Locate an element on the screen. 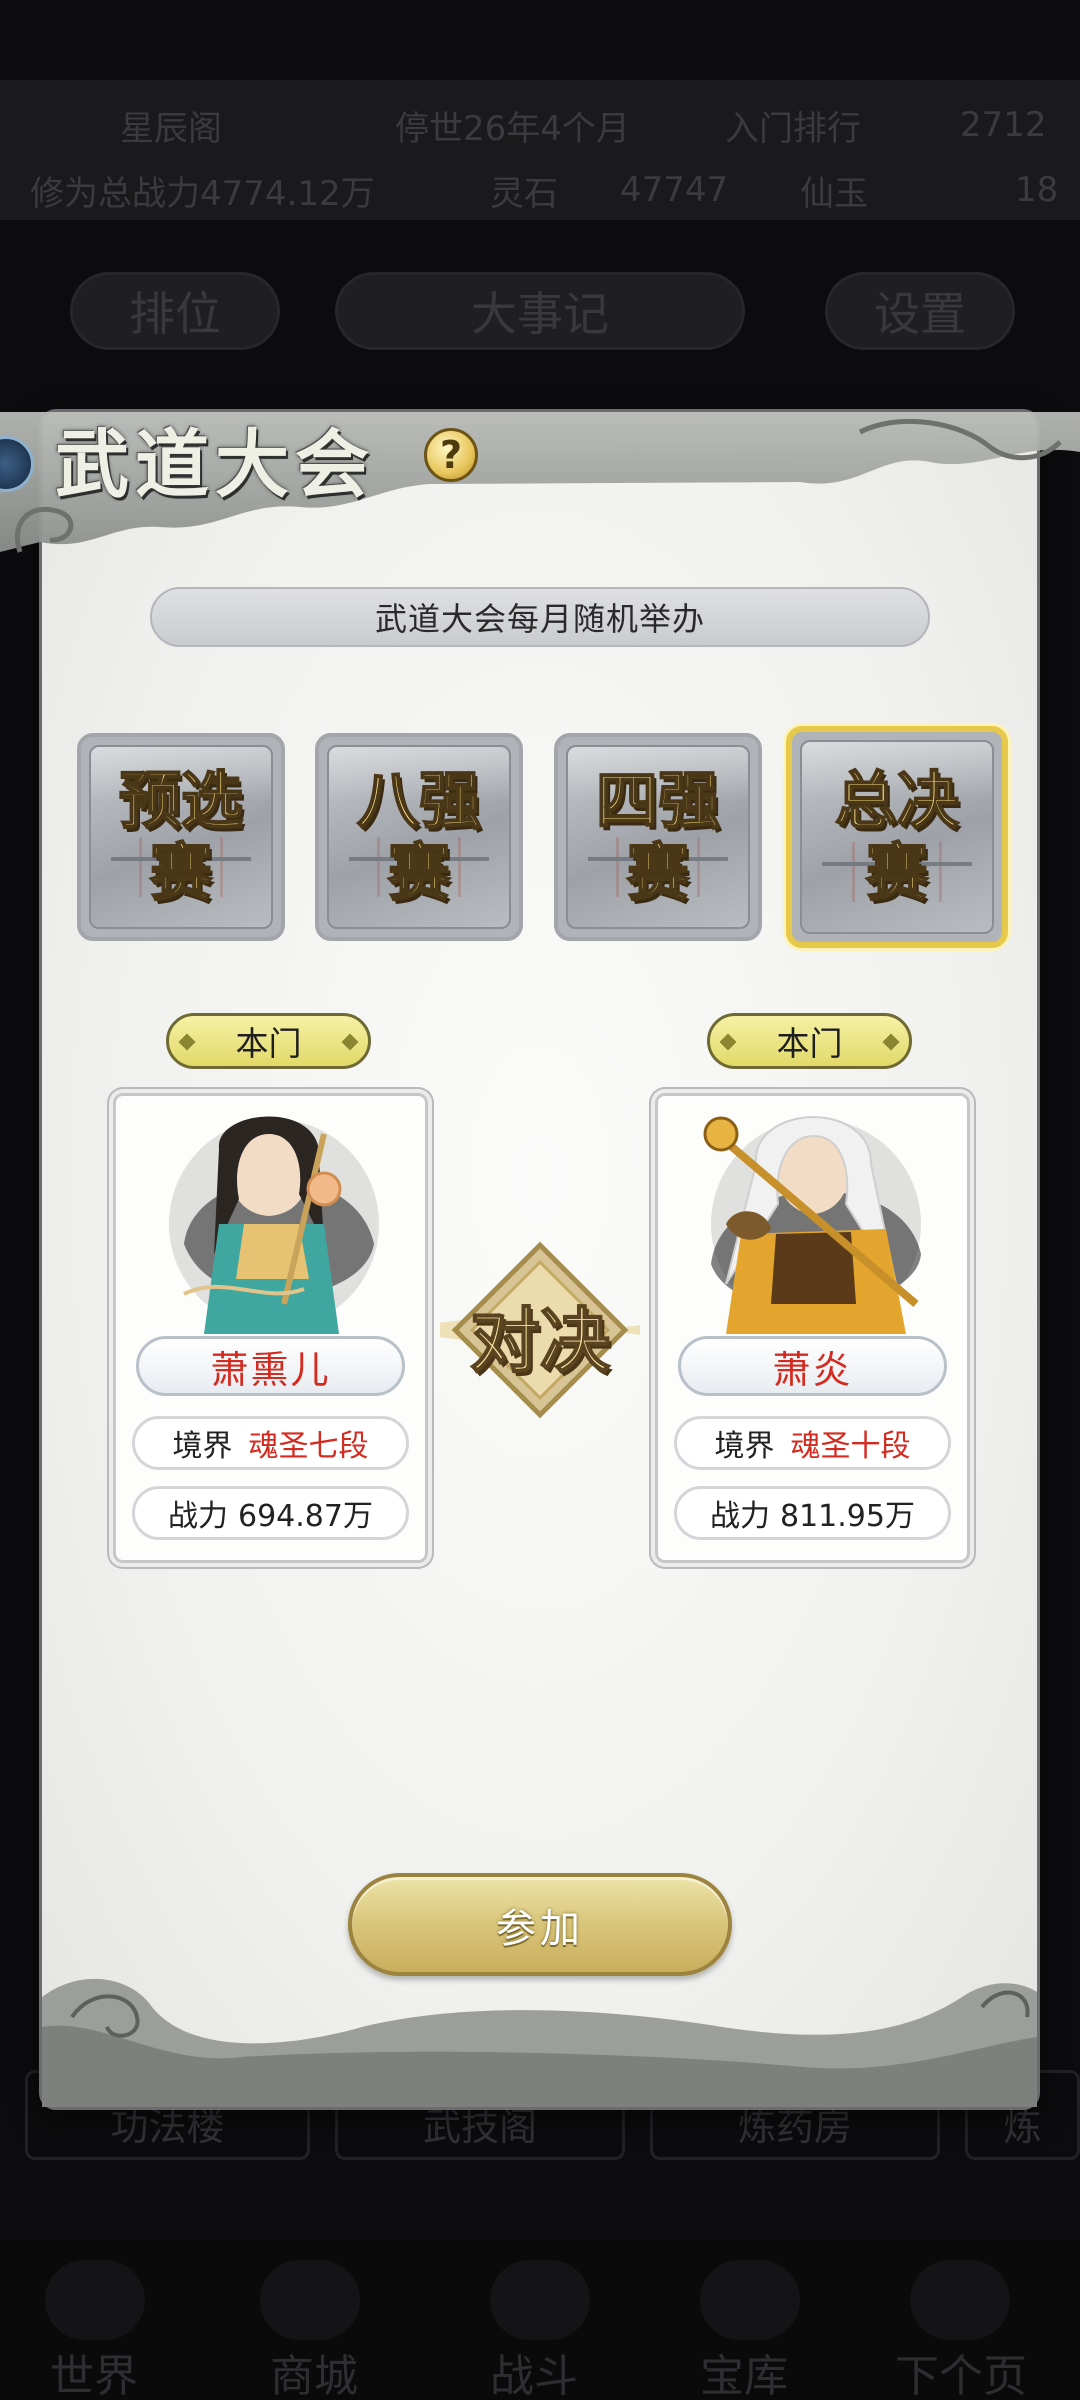 The width and height of the screenshot is (1080, 2400). join-button: 参加 is located at coordinates (540, 1924).